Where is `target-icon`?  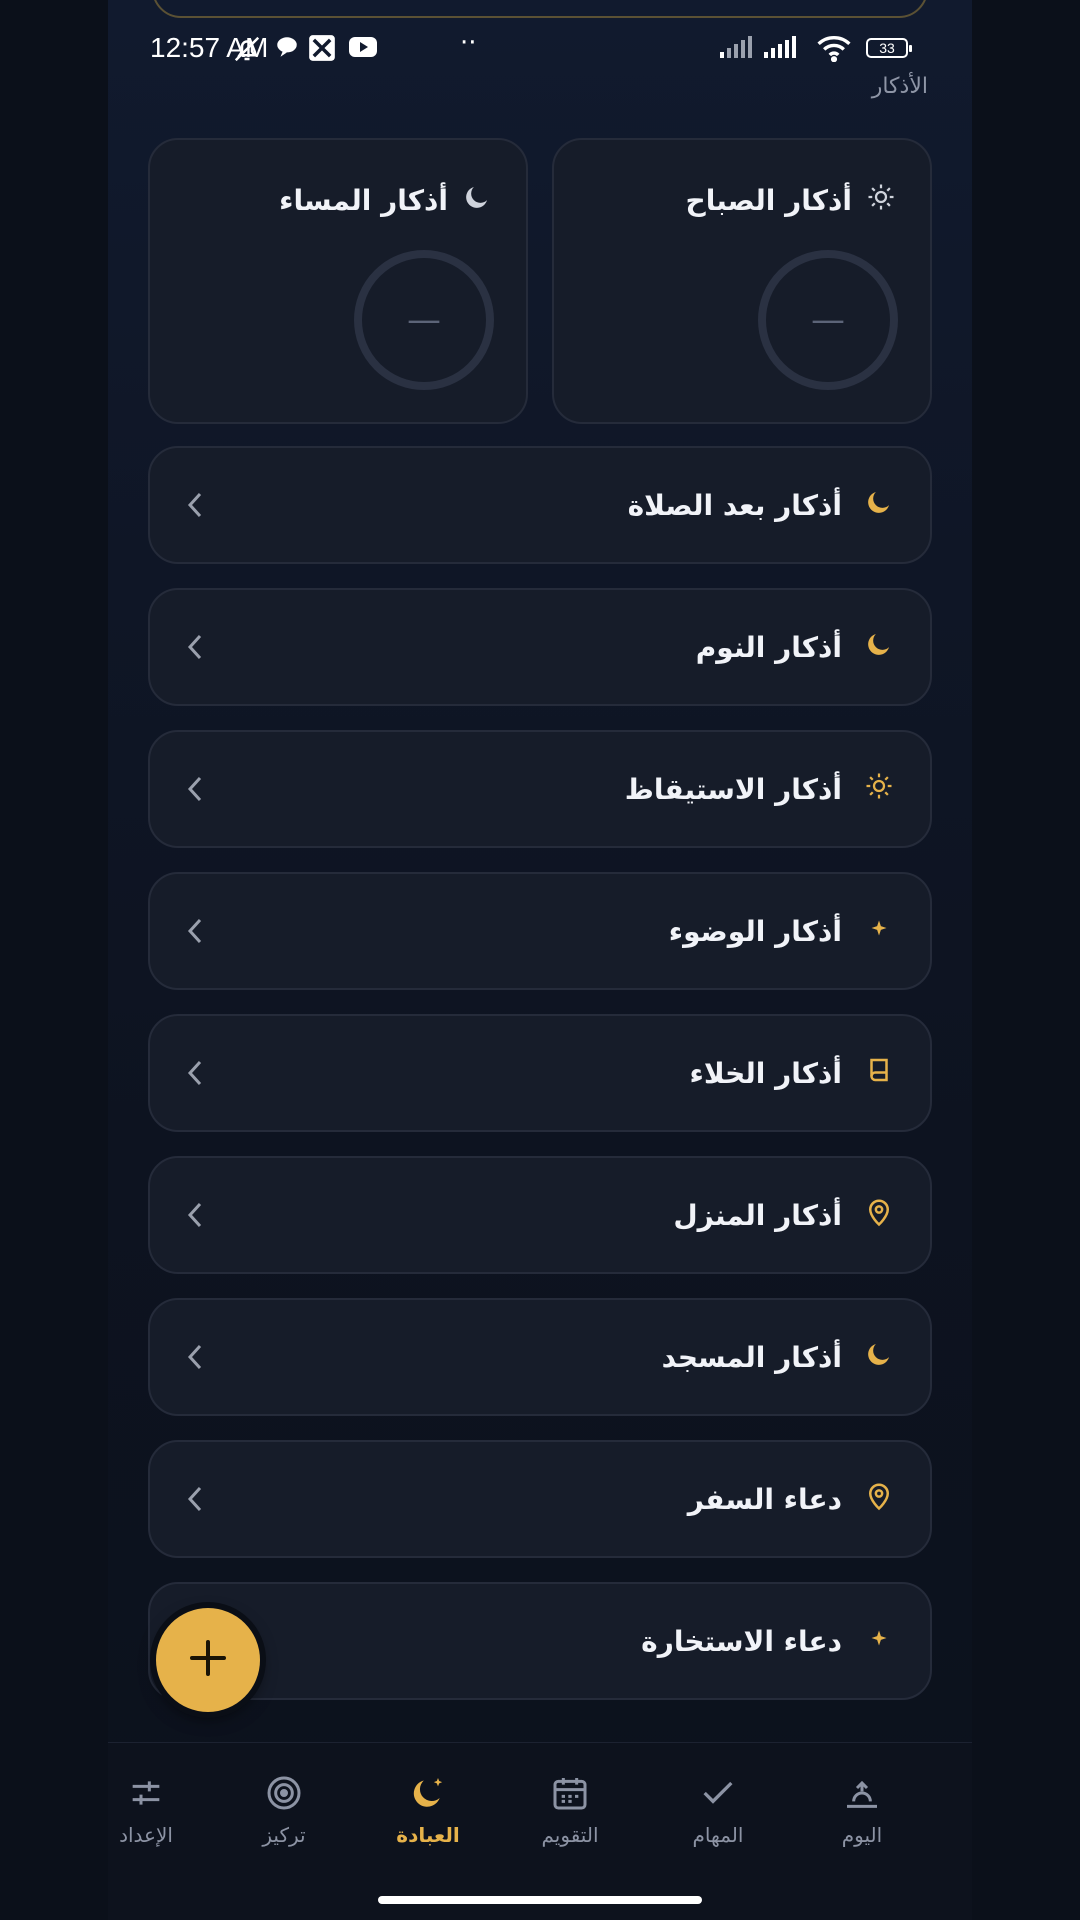 target-icon is located at coordinates (284, 1793).